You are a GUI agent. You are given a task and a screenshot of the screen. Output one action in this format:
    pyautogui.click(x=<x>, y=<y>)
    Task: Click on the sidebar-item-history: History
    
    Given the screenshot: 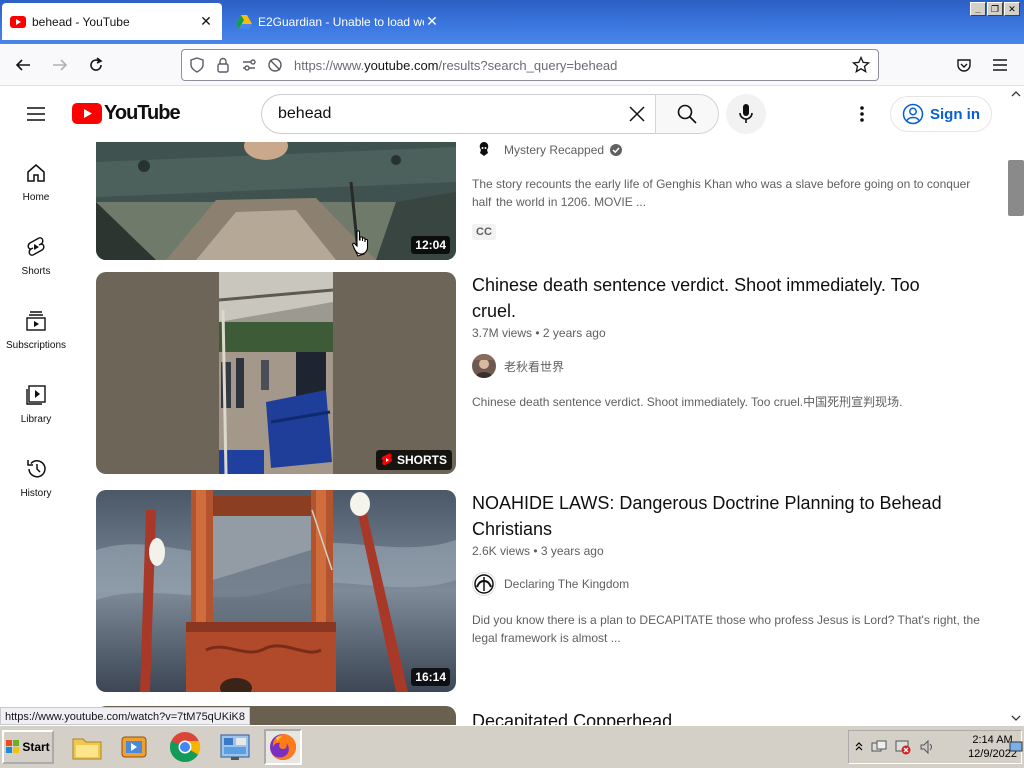 What is the action you would take?
    pyautogui.click(x=36, y=473)
    